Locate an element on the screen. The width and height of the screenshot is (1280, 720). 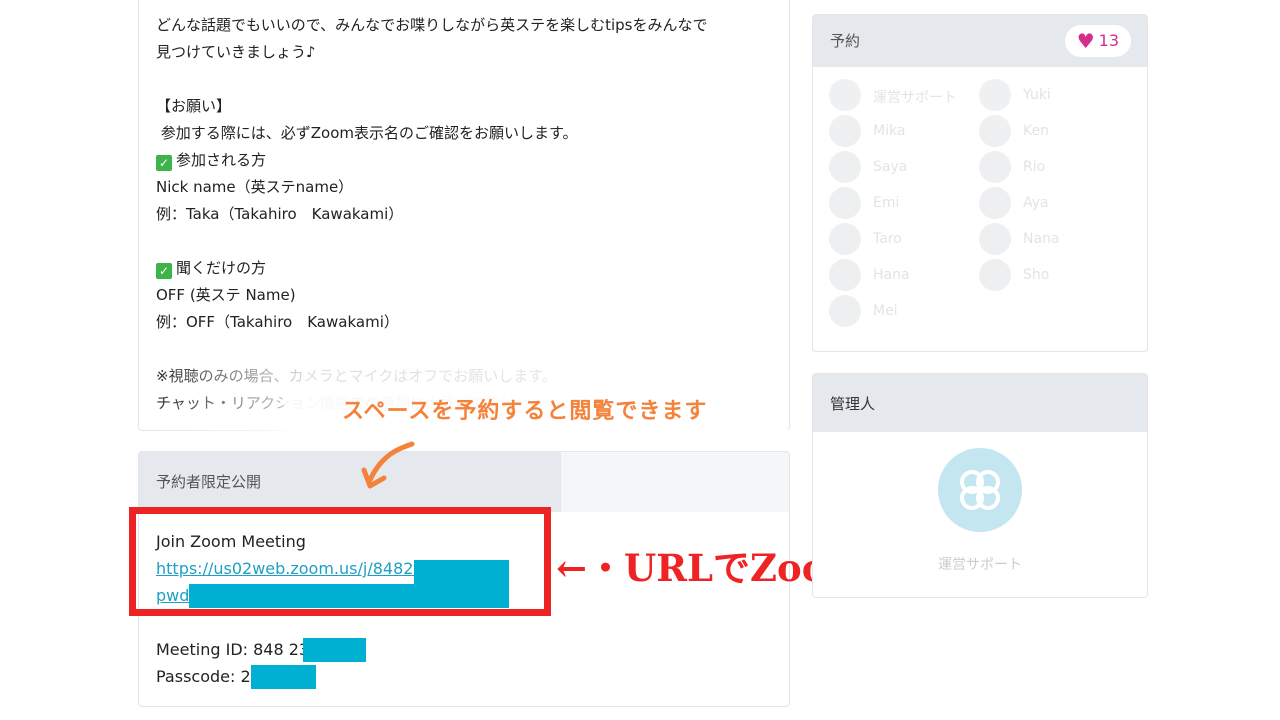
like-count: 13 is located at coordinates (1108, 40).